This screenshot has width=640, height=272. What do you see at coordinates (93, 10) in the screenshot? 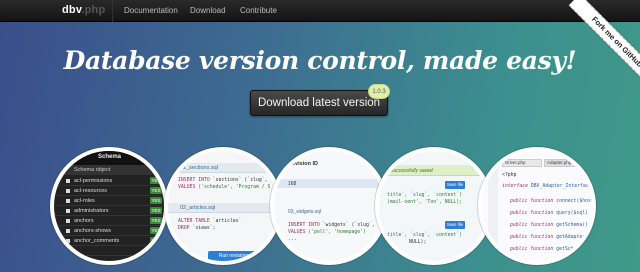
I see `brand-suffix: .php` at bounding box center [93, 10].